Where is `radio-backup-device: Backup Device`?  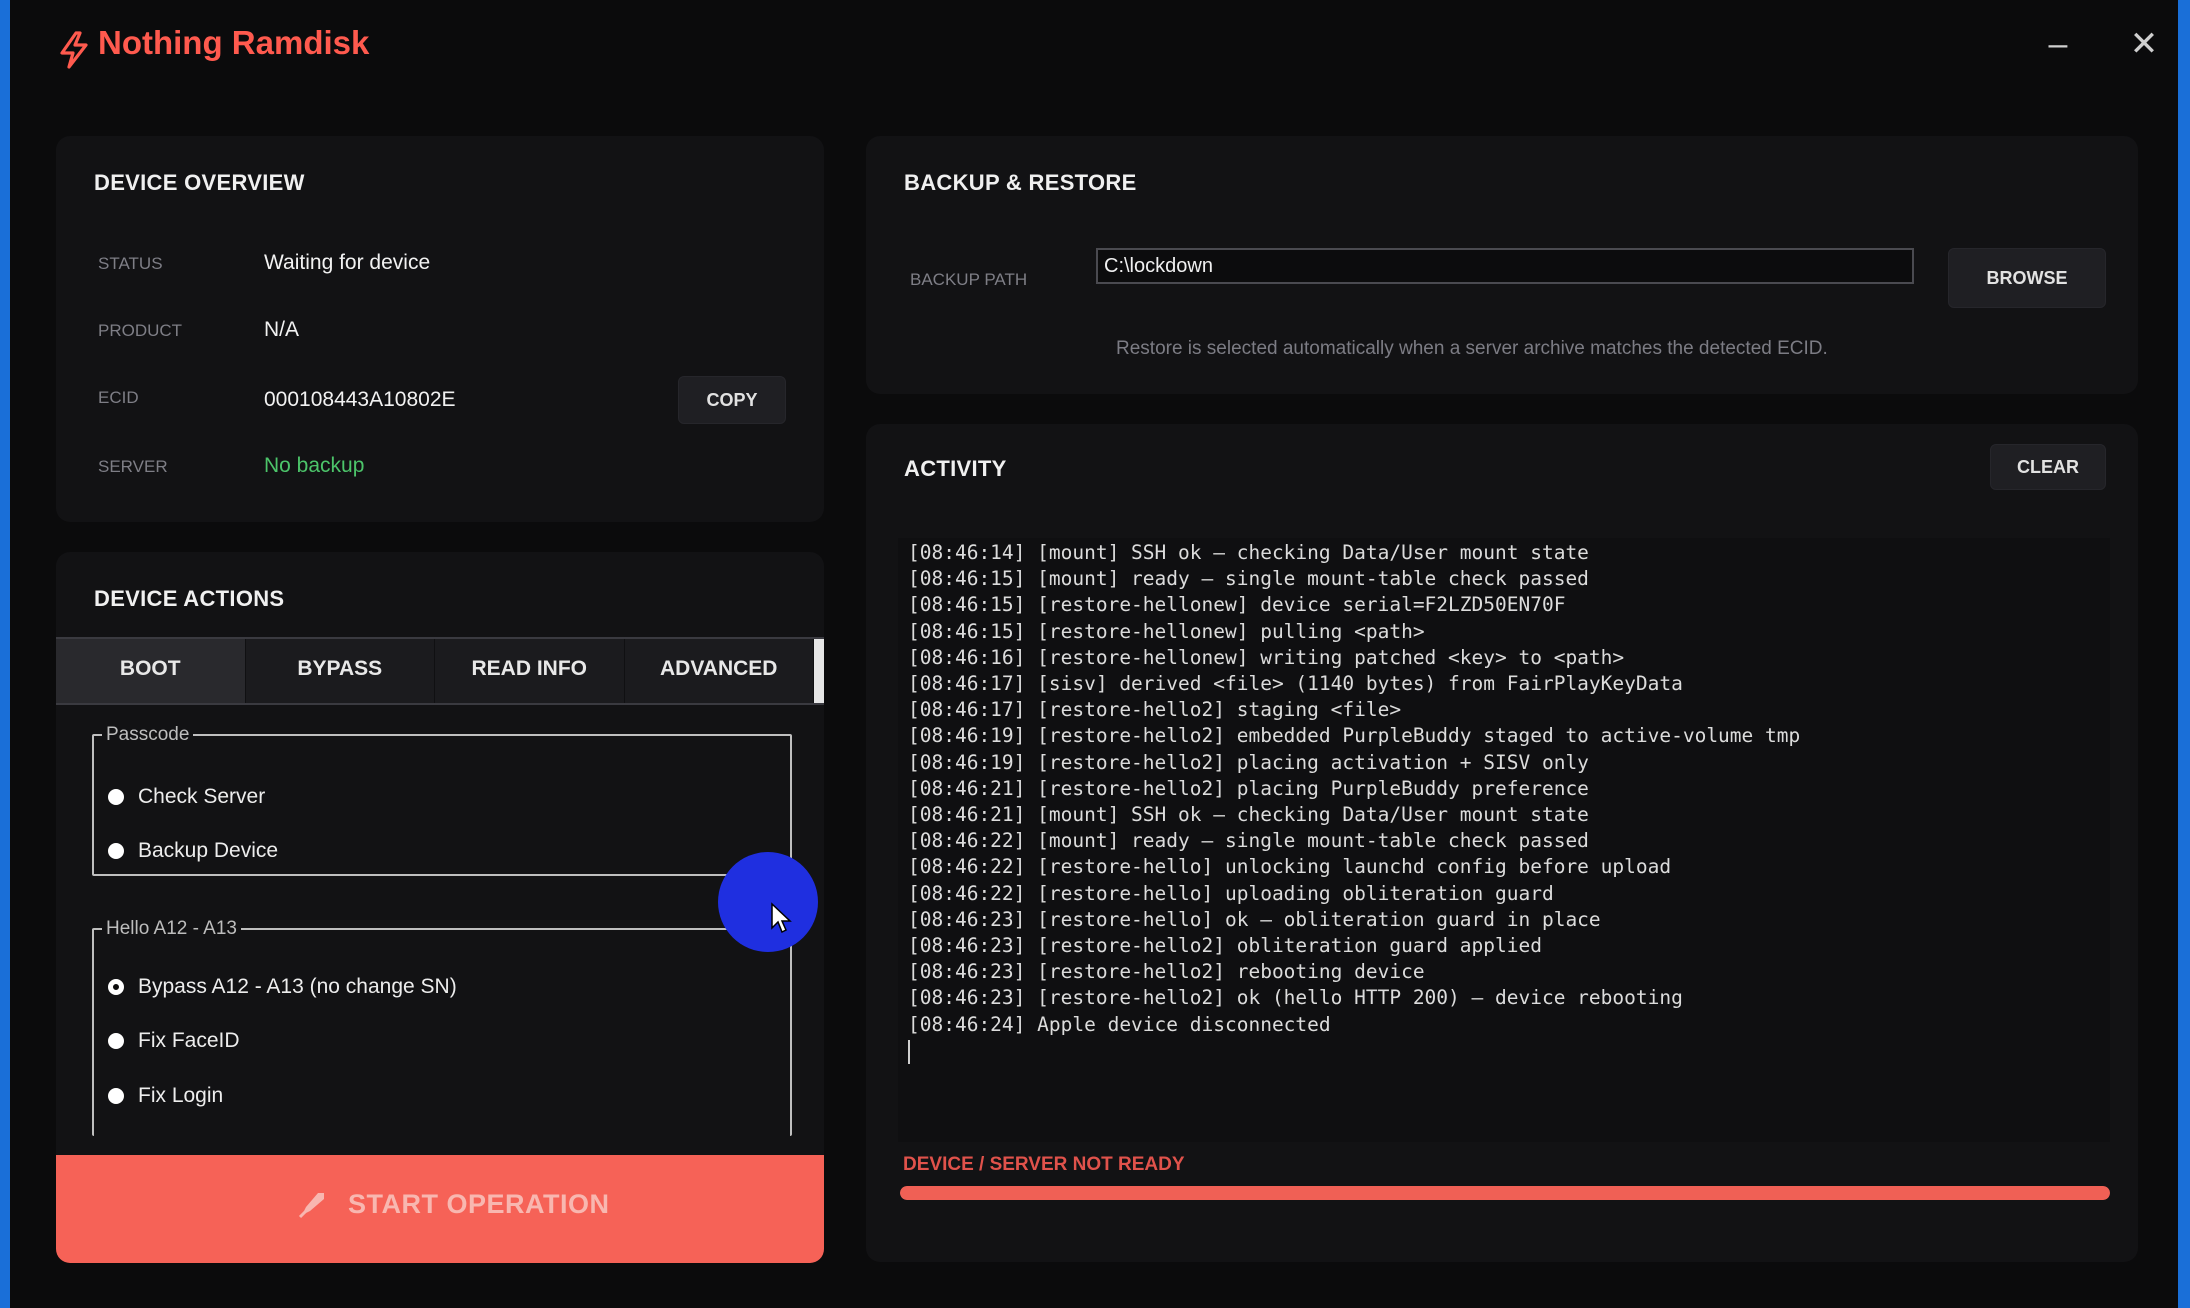
radio-backup-device: Backup Device is located at coordinates (193, 851).